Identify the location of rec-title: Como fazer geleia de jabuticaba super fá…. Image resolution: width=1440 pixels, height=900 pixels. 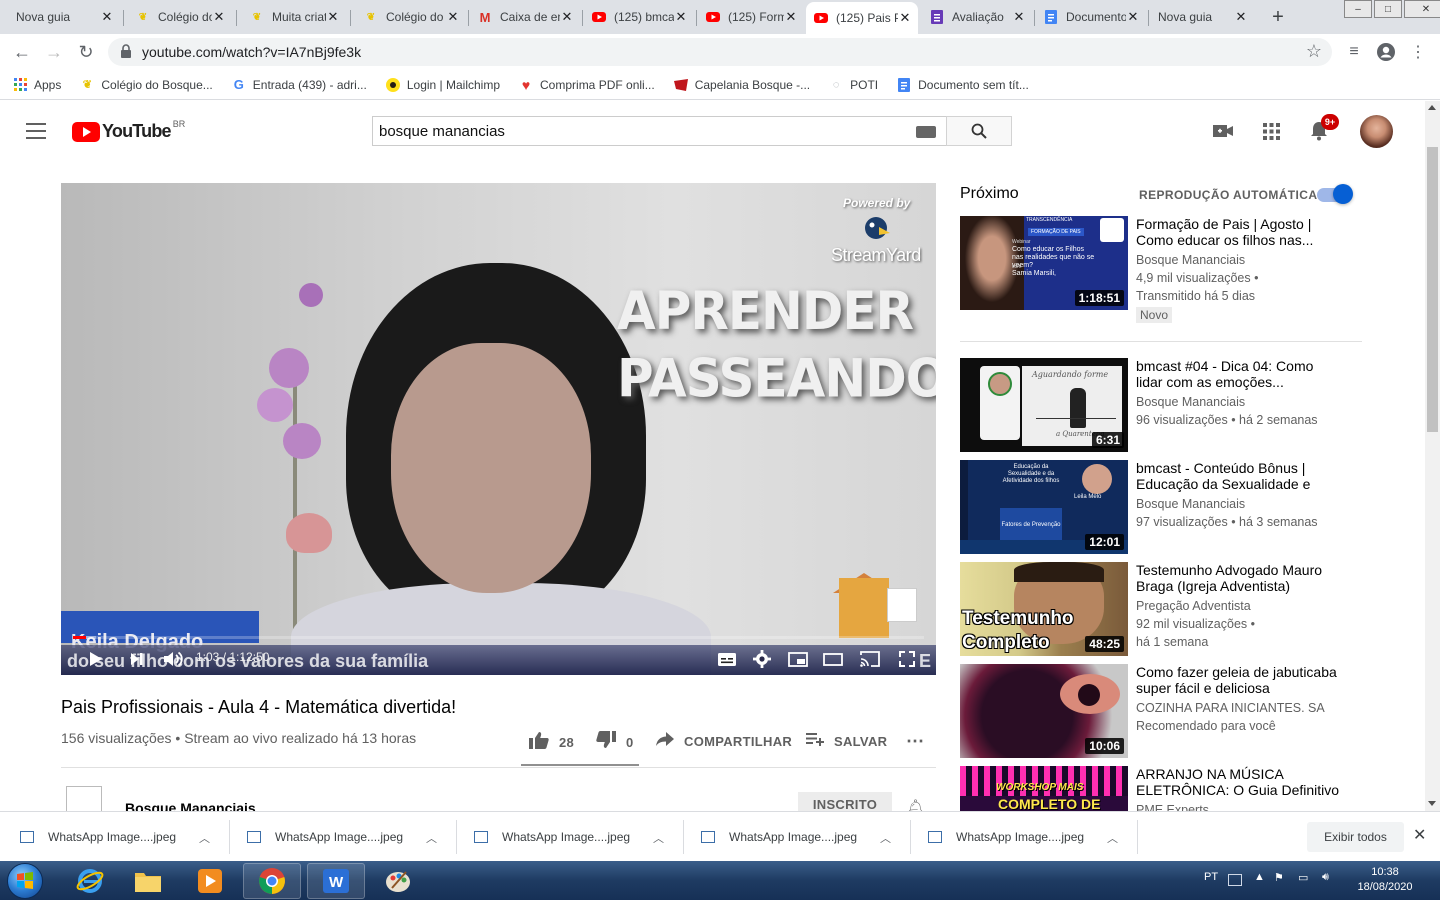
(1238, 680).